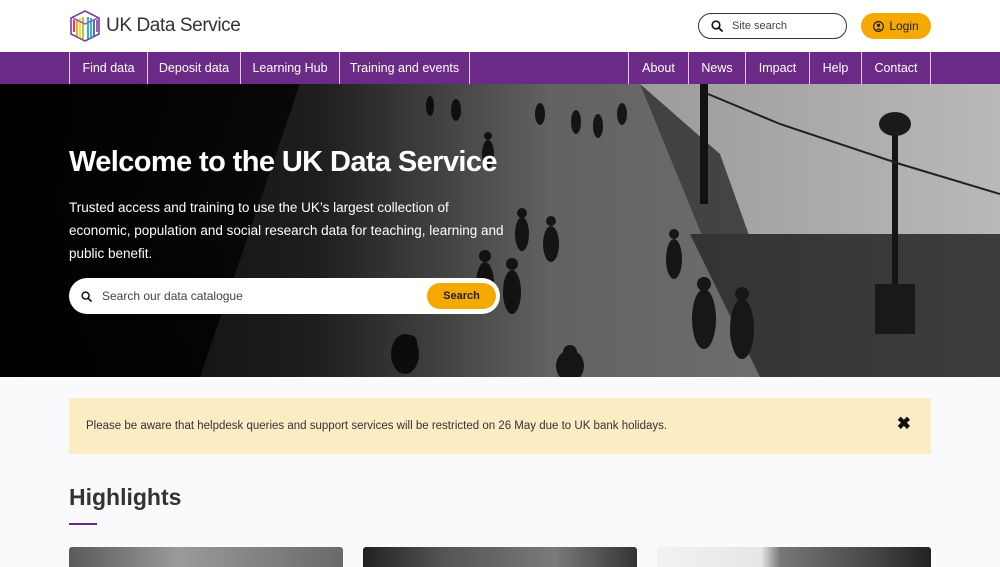  Describe the element at coordinates (461, 296) in the screenshot. I see `catalogue-search-button: Search` at that location.